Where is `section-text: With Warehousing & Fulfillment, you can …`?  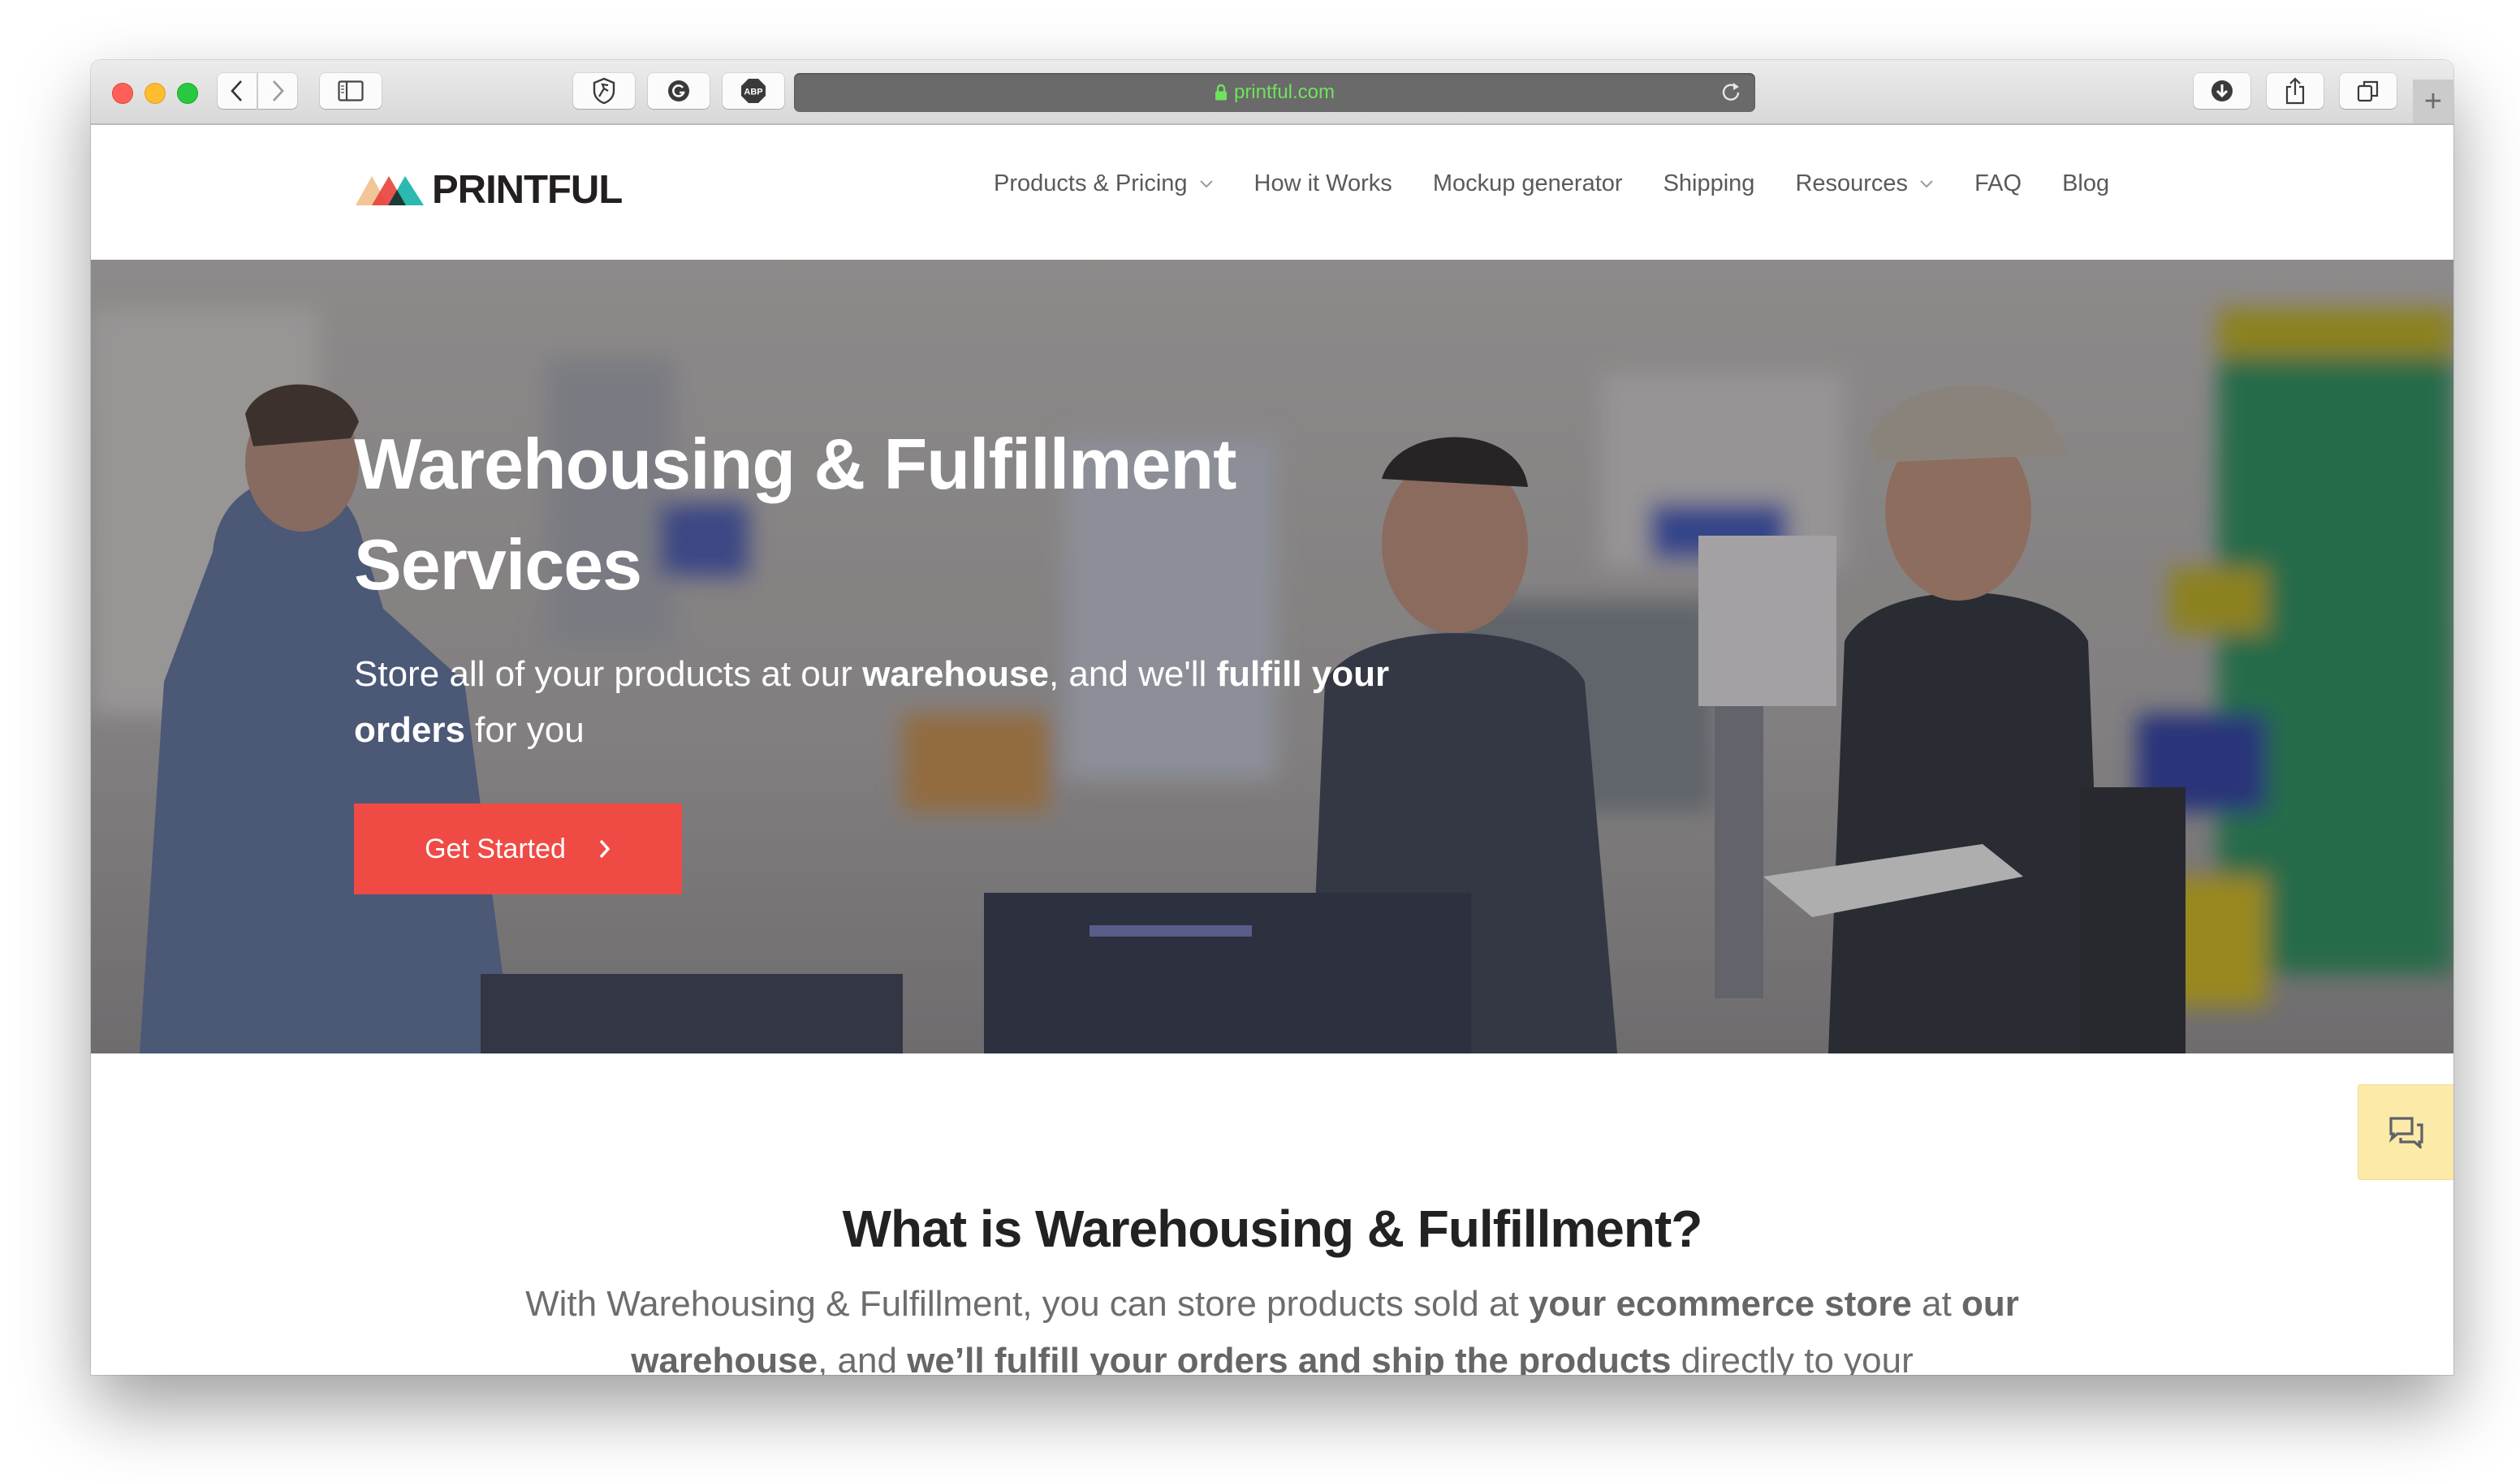 section-text: With Warehousing & Fulfillment, you can … is located at coordinates (1027, 1304).